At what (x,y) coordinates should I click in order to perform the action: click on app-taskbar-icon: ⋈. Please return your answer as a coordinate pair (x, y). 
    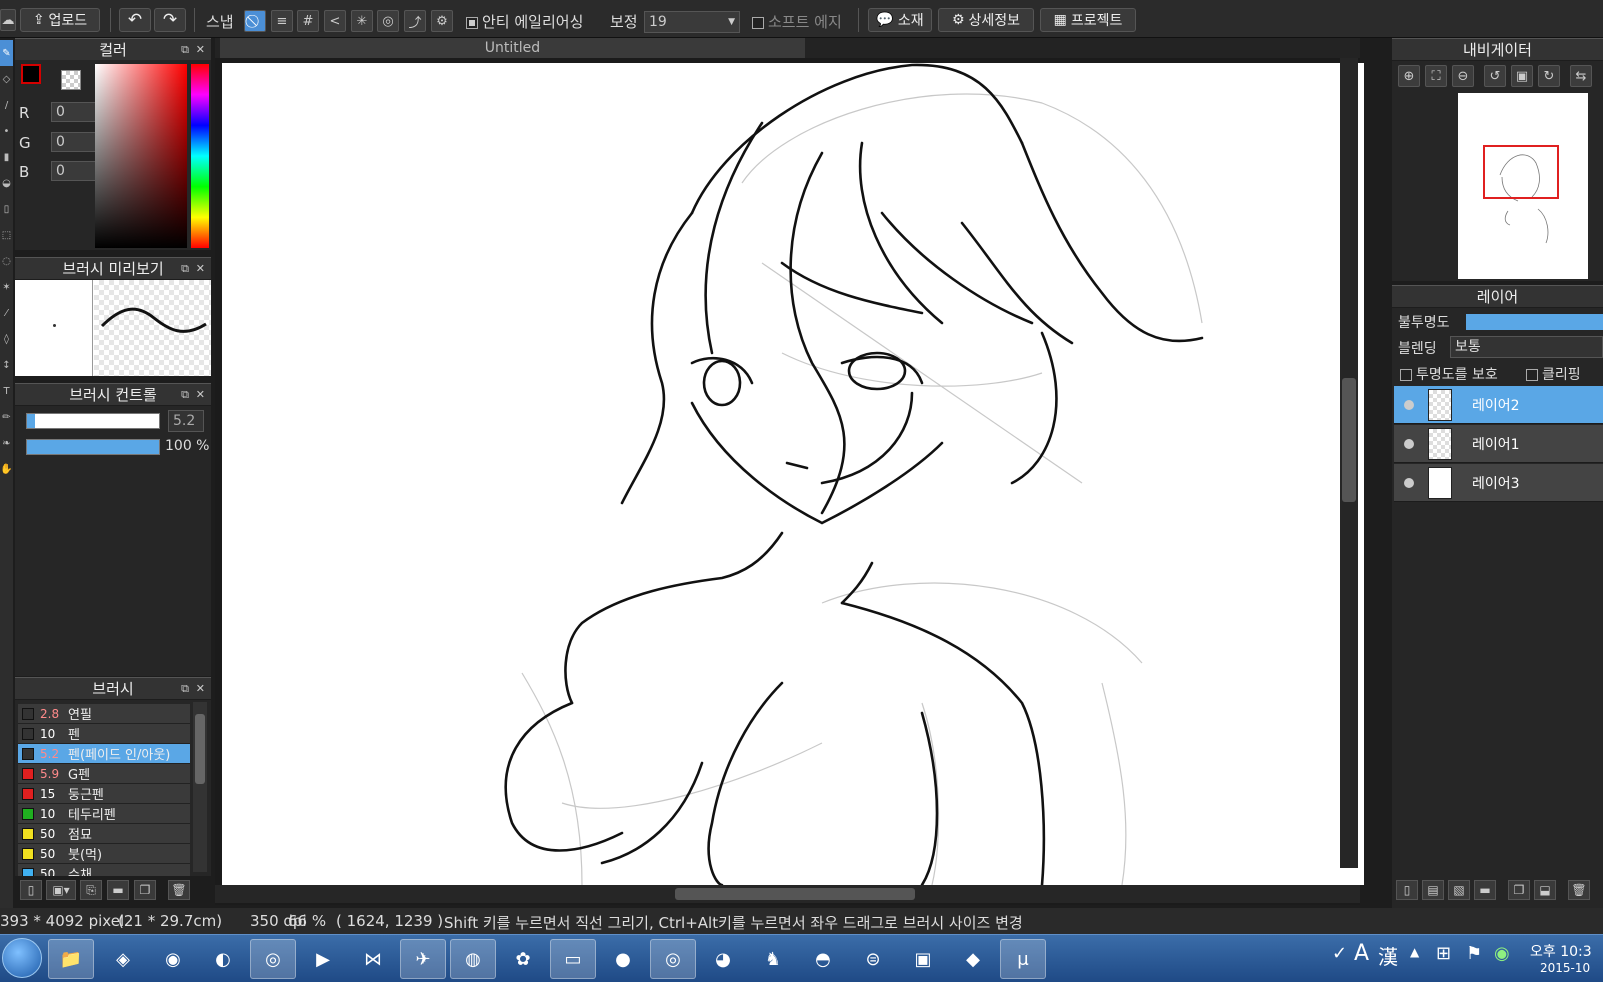
    Looking at the image, I should click on (373, 959).